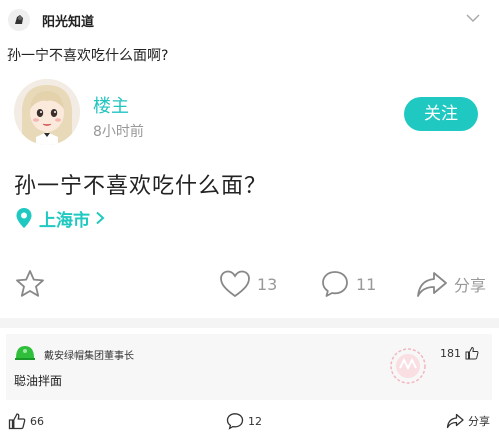  What do you see at coordinates (249, 323) in the screenshot?
I see `section-divider` at bounding box center [249, 323].